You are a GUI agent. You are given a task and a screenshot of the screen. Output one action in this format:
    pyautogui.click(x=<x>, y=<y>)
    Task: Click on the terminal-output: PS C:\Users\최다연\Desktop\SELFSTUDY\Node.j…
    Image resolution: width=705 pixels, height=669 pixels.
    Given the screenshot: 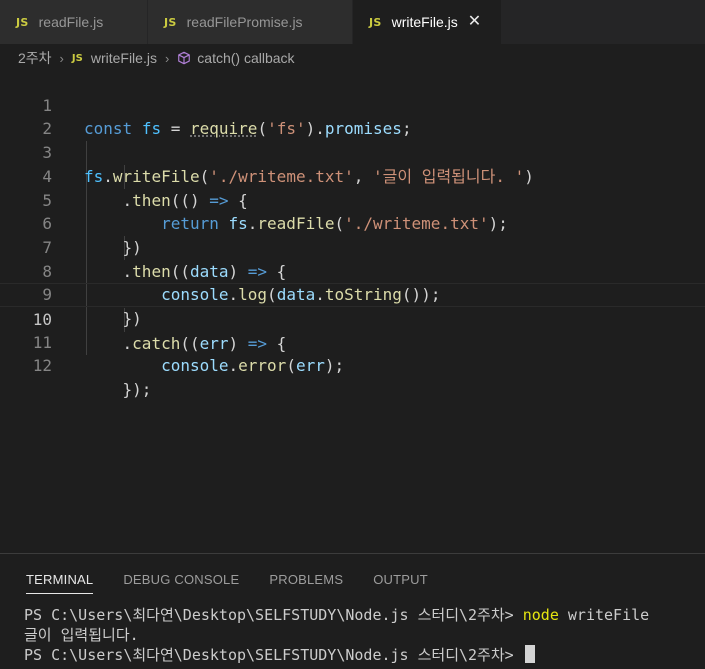 What is the action you would take?
    pyautogui.click(x=336, y=635)
    